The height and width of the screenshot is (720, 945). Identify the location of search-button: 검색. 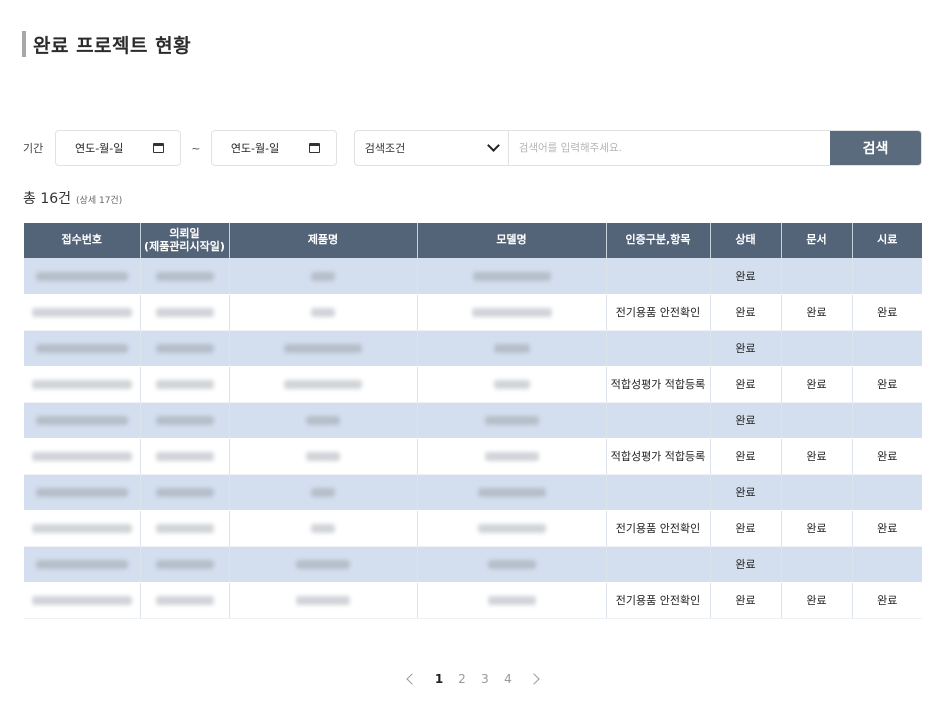
(875, 148).